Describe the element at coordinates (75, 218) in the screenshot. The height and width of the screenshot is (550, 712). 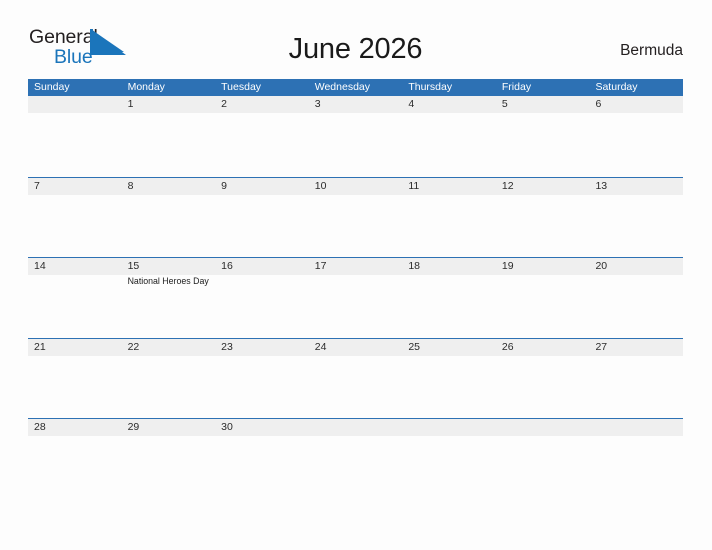
I see `day-cell: 7` at that location.